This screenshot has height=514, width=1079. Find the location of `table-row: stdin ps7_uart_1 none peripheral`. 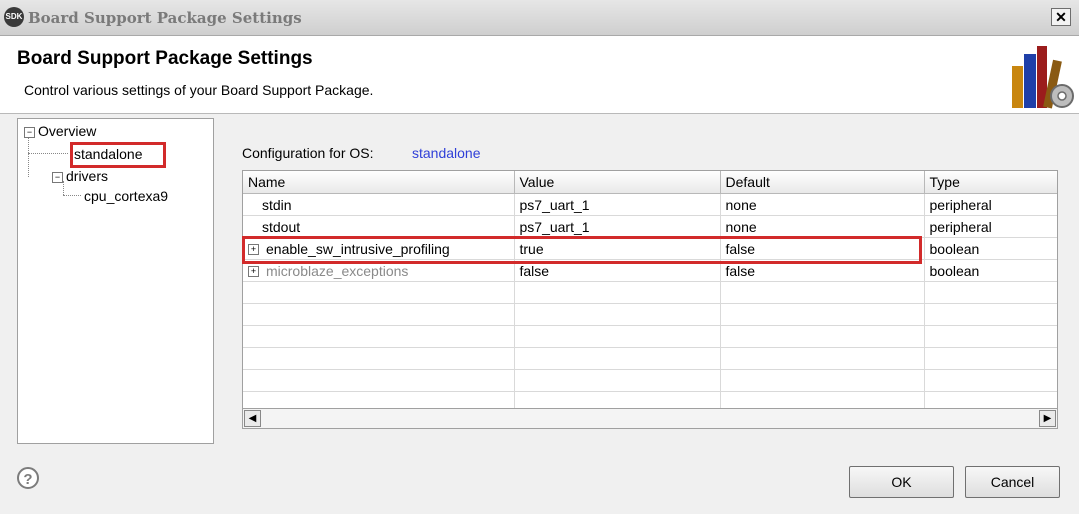

table-row: stdin ps7_uart_1 none peripheral is located at coordinates (650, 204).